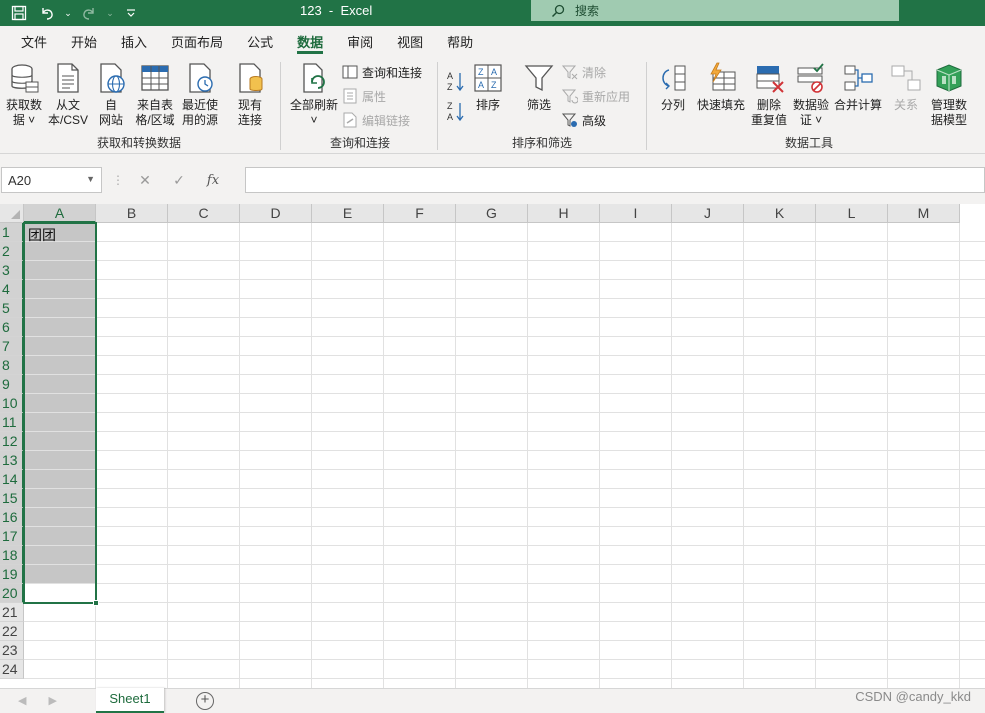 This screenshot has width=985, height=713. Describe the element at coordinates (584, 120) in the screenshot. I see `advanced-filter-button: 高级` at that location.